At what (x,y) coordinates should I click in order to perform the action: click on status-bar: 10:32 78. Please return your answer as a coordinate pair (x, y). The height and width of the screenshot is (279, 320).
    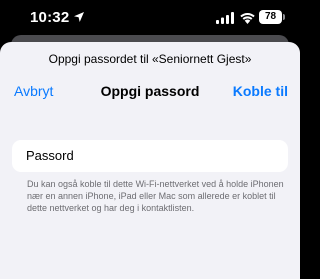
    Looking at the image, I should click on (150, 19).